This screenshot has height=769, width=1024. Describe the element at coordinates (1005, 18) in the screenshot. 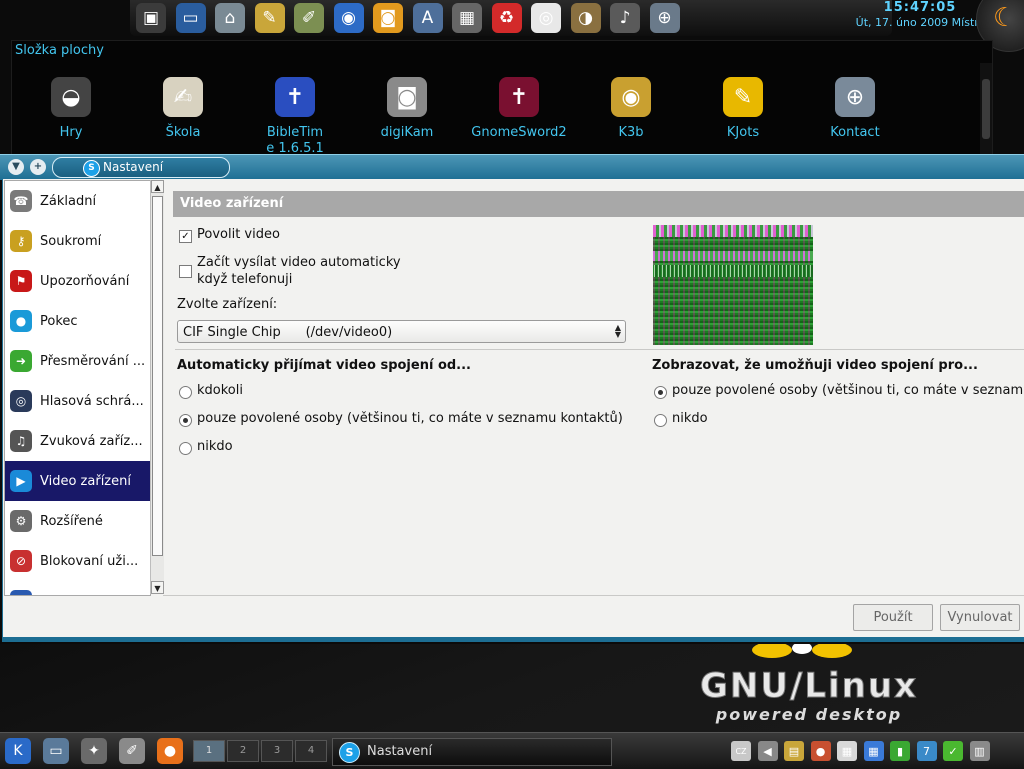

I see `kde-logo-icon: ☾` at that location.